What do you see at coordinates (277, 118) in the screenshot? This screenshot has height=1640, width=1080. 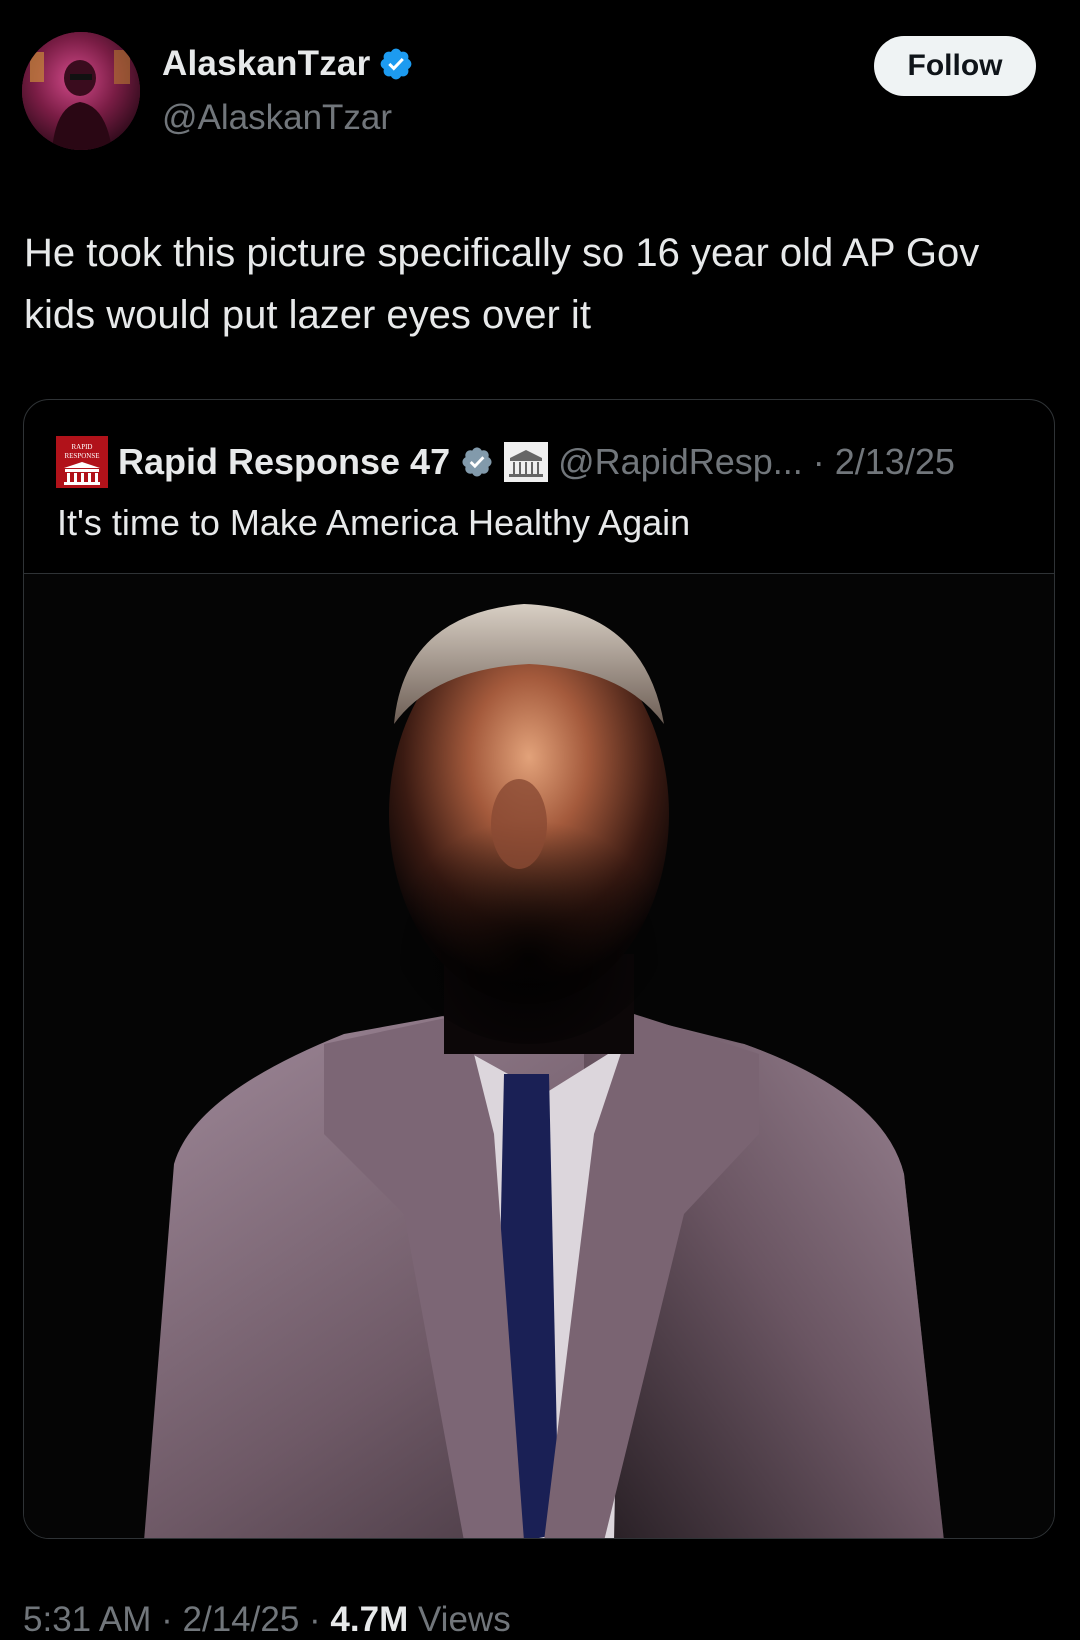 I see `author-handle: @AlaskanTzar` at bounding box center [277, 118].